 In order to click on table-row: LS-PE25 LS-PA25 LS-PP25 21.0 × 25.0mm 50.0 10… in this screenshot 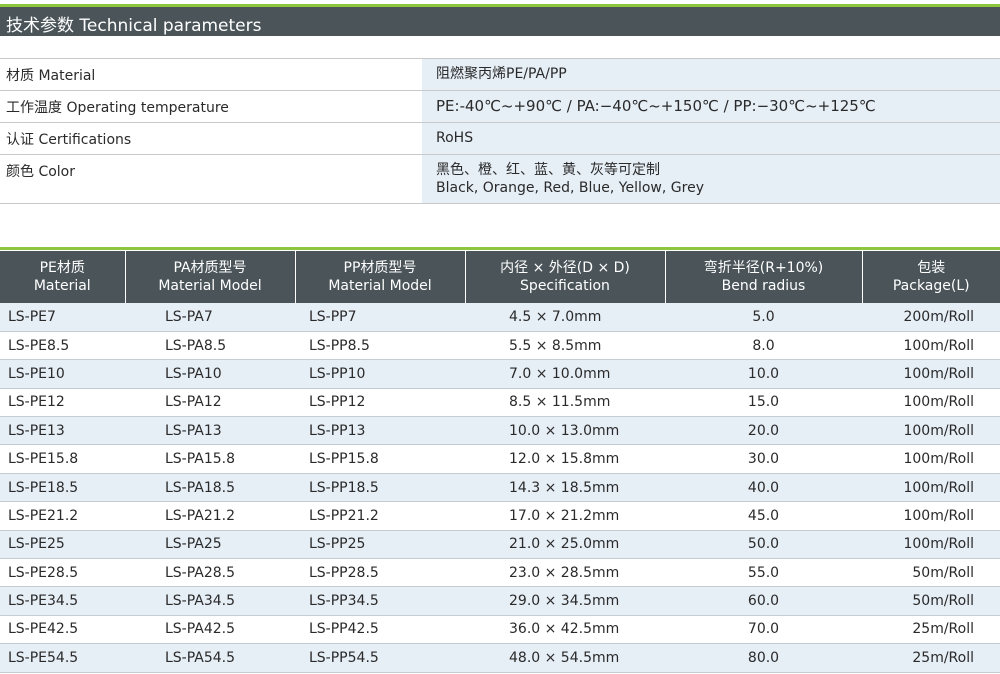, I will do `click(500, 545)`.